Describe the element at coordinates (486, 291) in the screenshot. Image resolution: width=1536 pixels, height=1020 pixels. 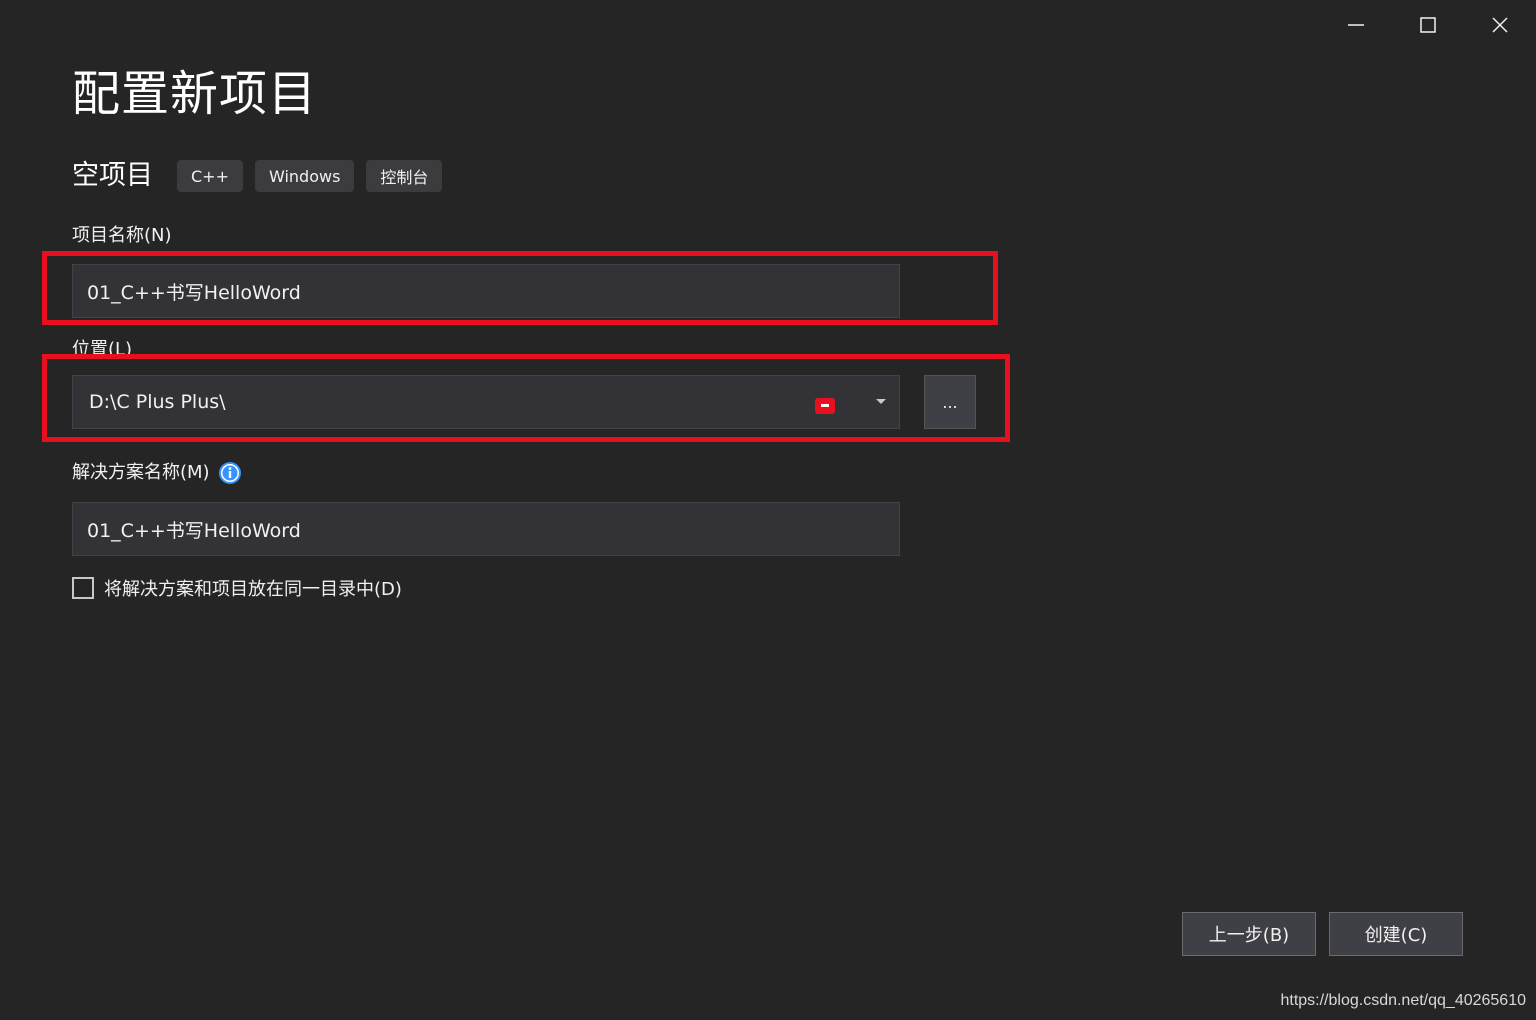
I see `project-name-input` at that location.